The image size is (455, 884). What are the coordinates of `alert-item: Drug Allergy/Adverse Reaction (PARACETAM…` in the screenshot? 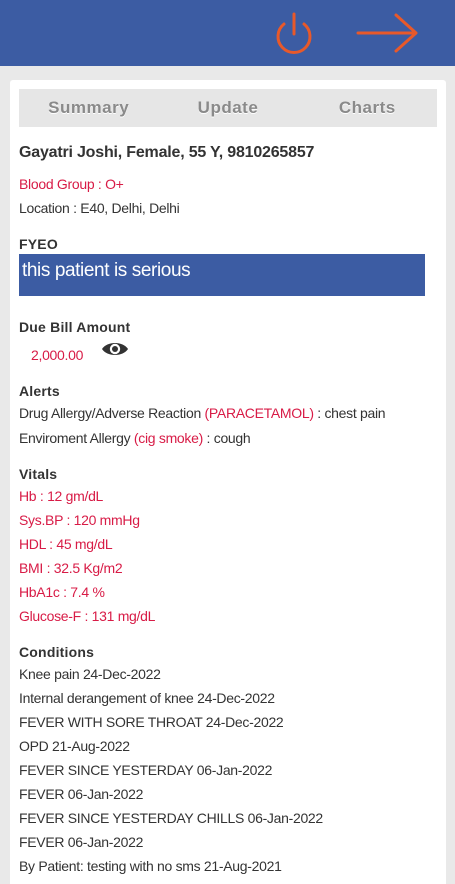 It's located at (202, 413).